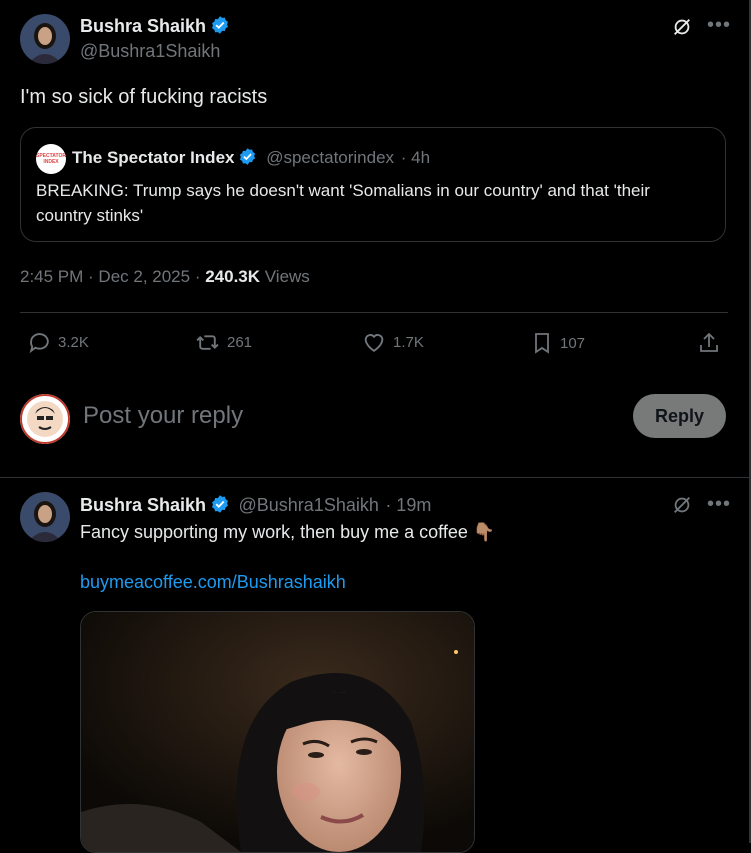 The height and width of the screenshot is (853, 751). What do you see at coordinates (45, 419) in the screenshot?
I see `current-user-avatar` at bounding box center [45, 419].